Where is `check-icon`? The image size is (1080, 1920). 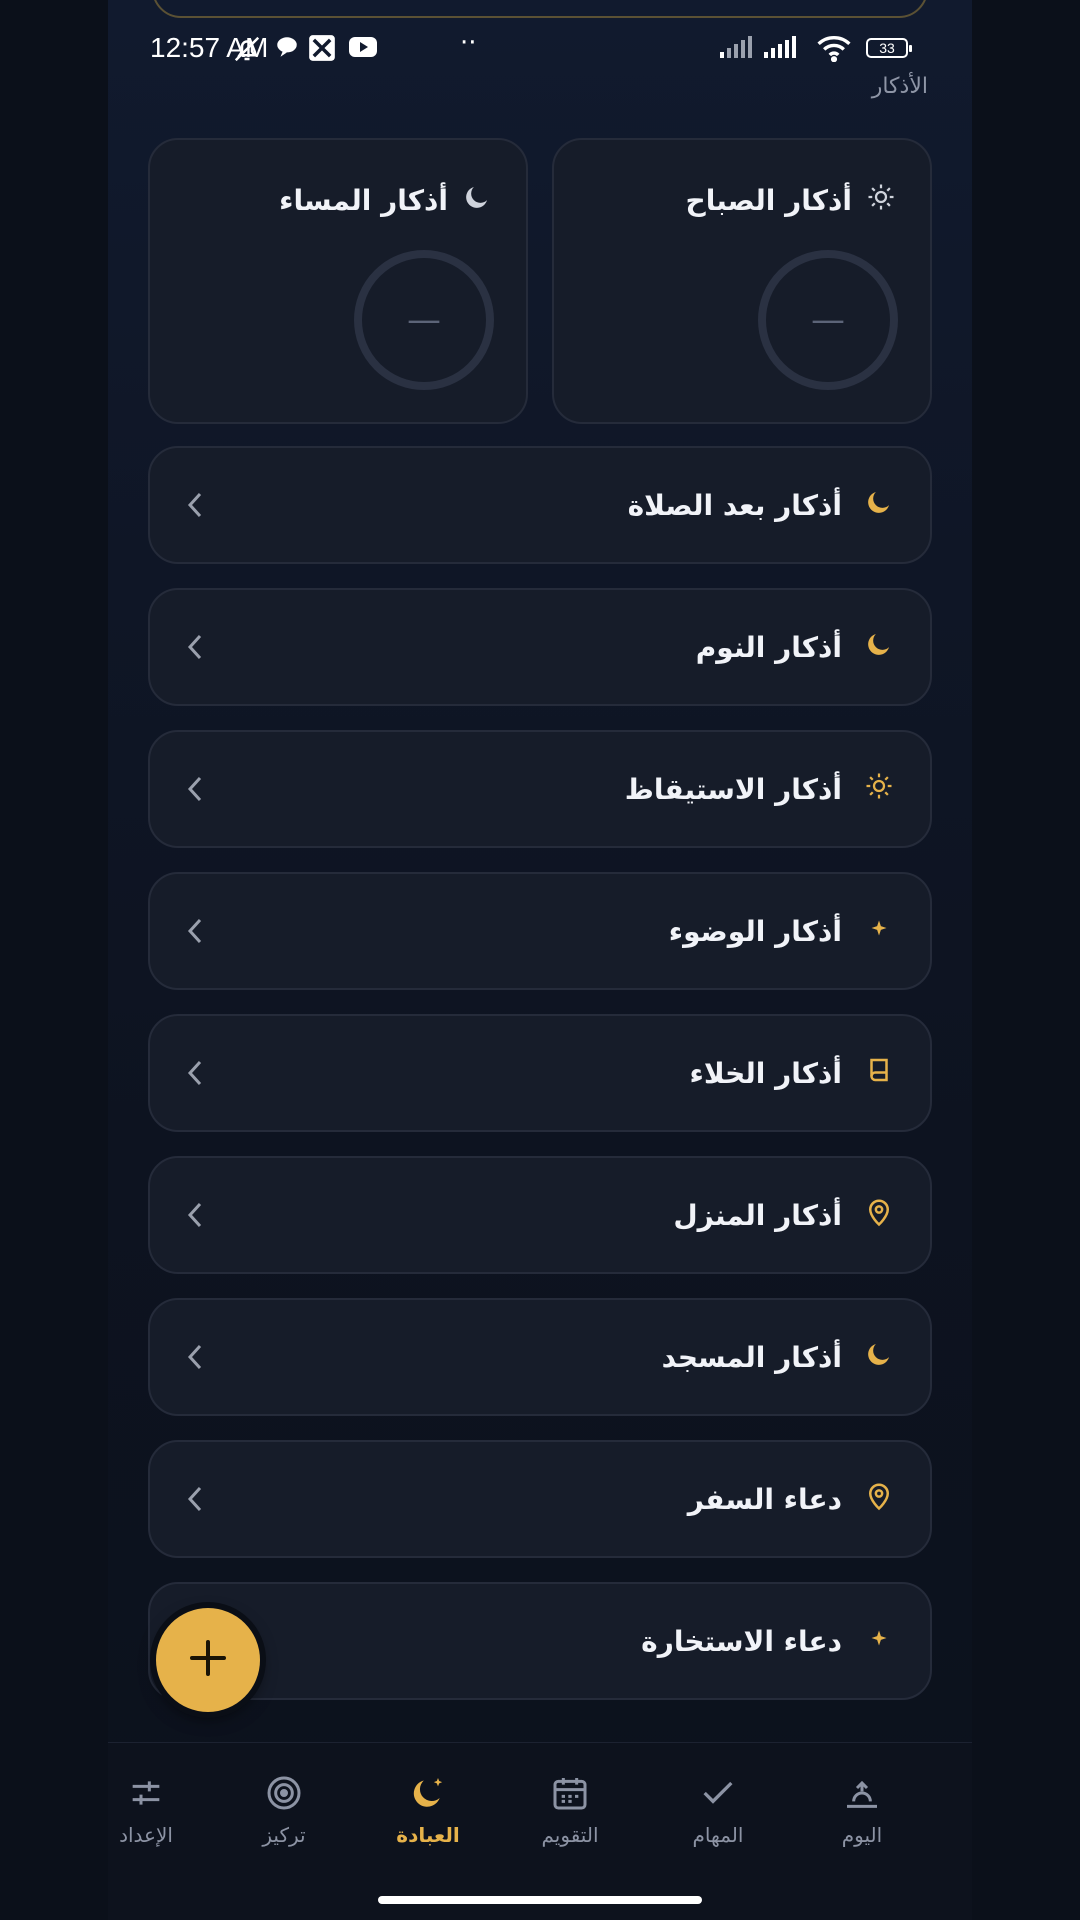
check-icon is located at coordinates (718, 1793).